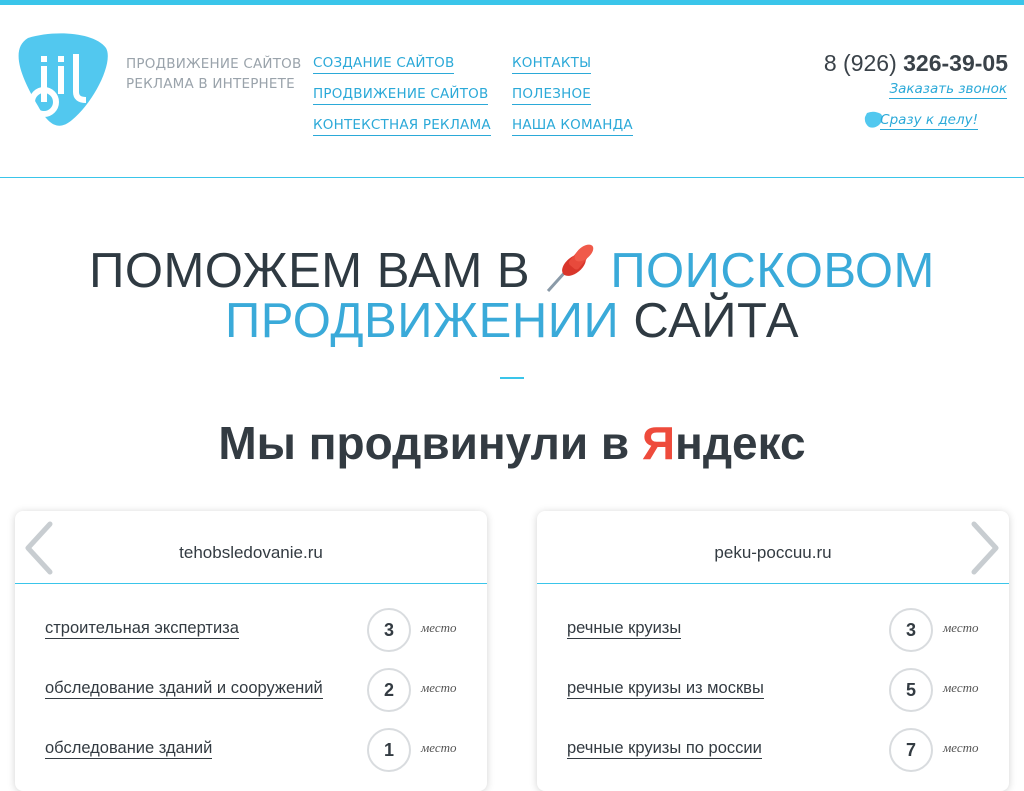 The width and height of the screenshot is (1024, 791). I want to click on header-divider, so click(512, 177).